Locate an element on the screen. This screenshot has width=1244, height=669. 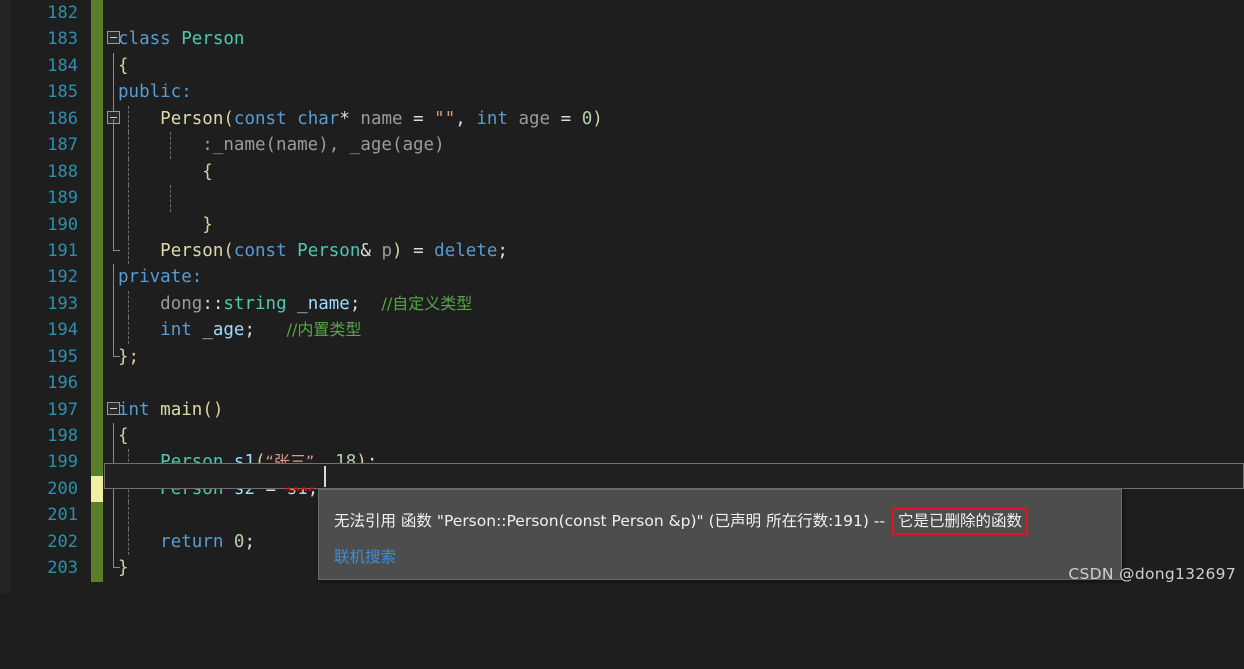
editor-line: 192 private: is located at coordinates (622, 277).